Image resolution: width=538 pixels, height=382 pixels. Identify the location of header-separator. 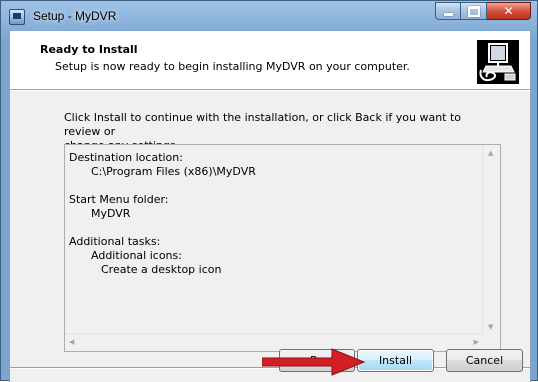
(270, 90).